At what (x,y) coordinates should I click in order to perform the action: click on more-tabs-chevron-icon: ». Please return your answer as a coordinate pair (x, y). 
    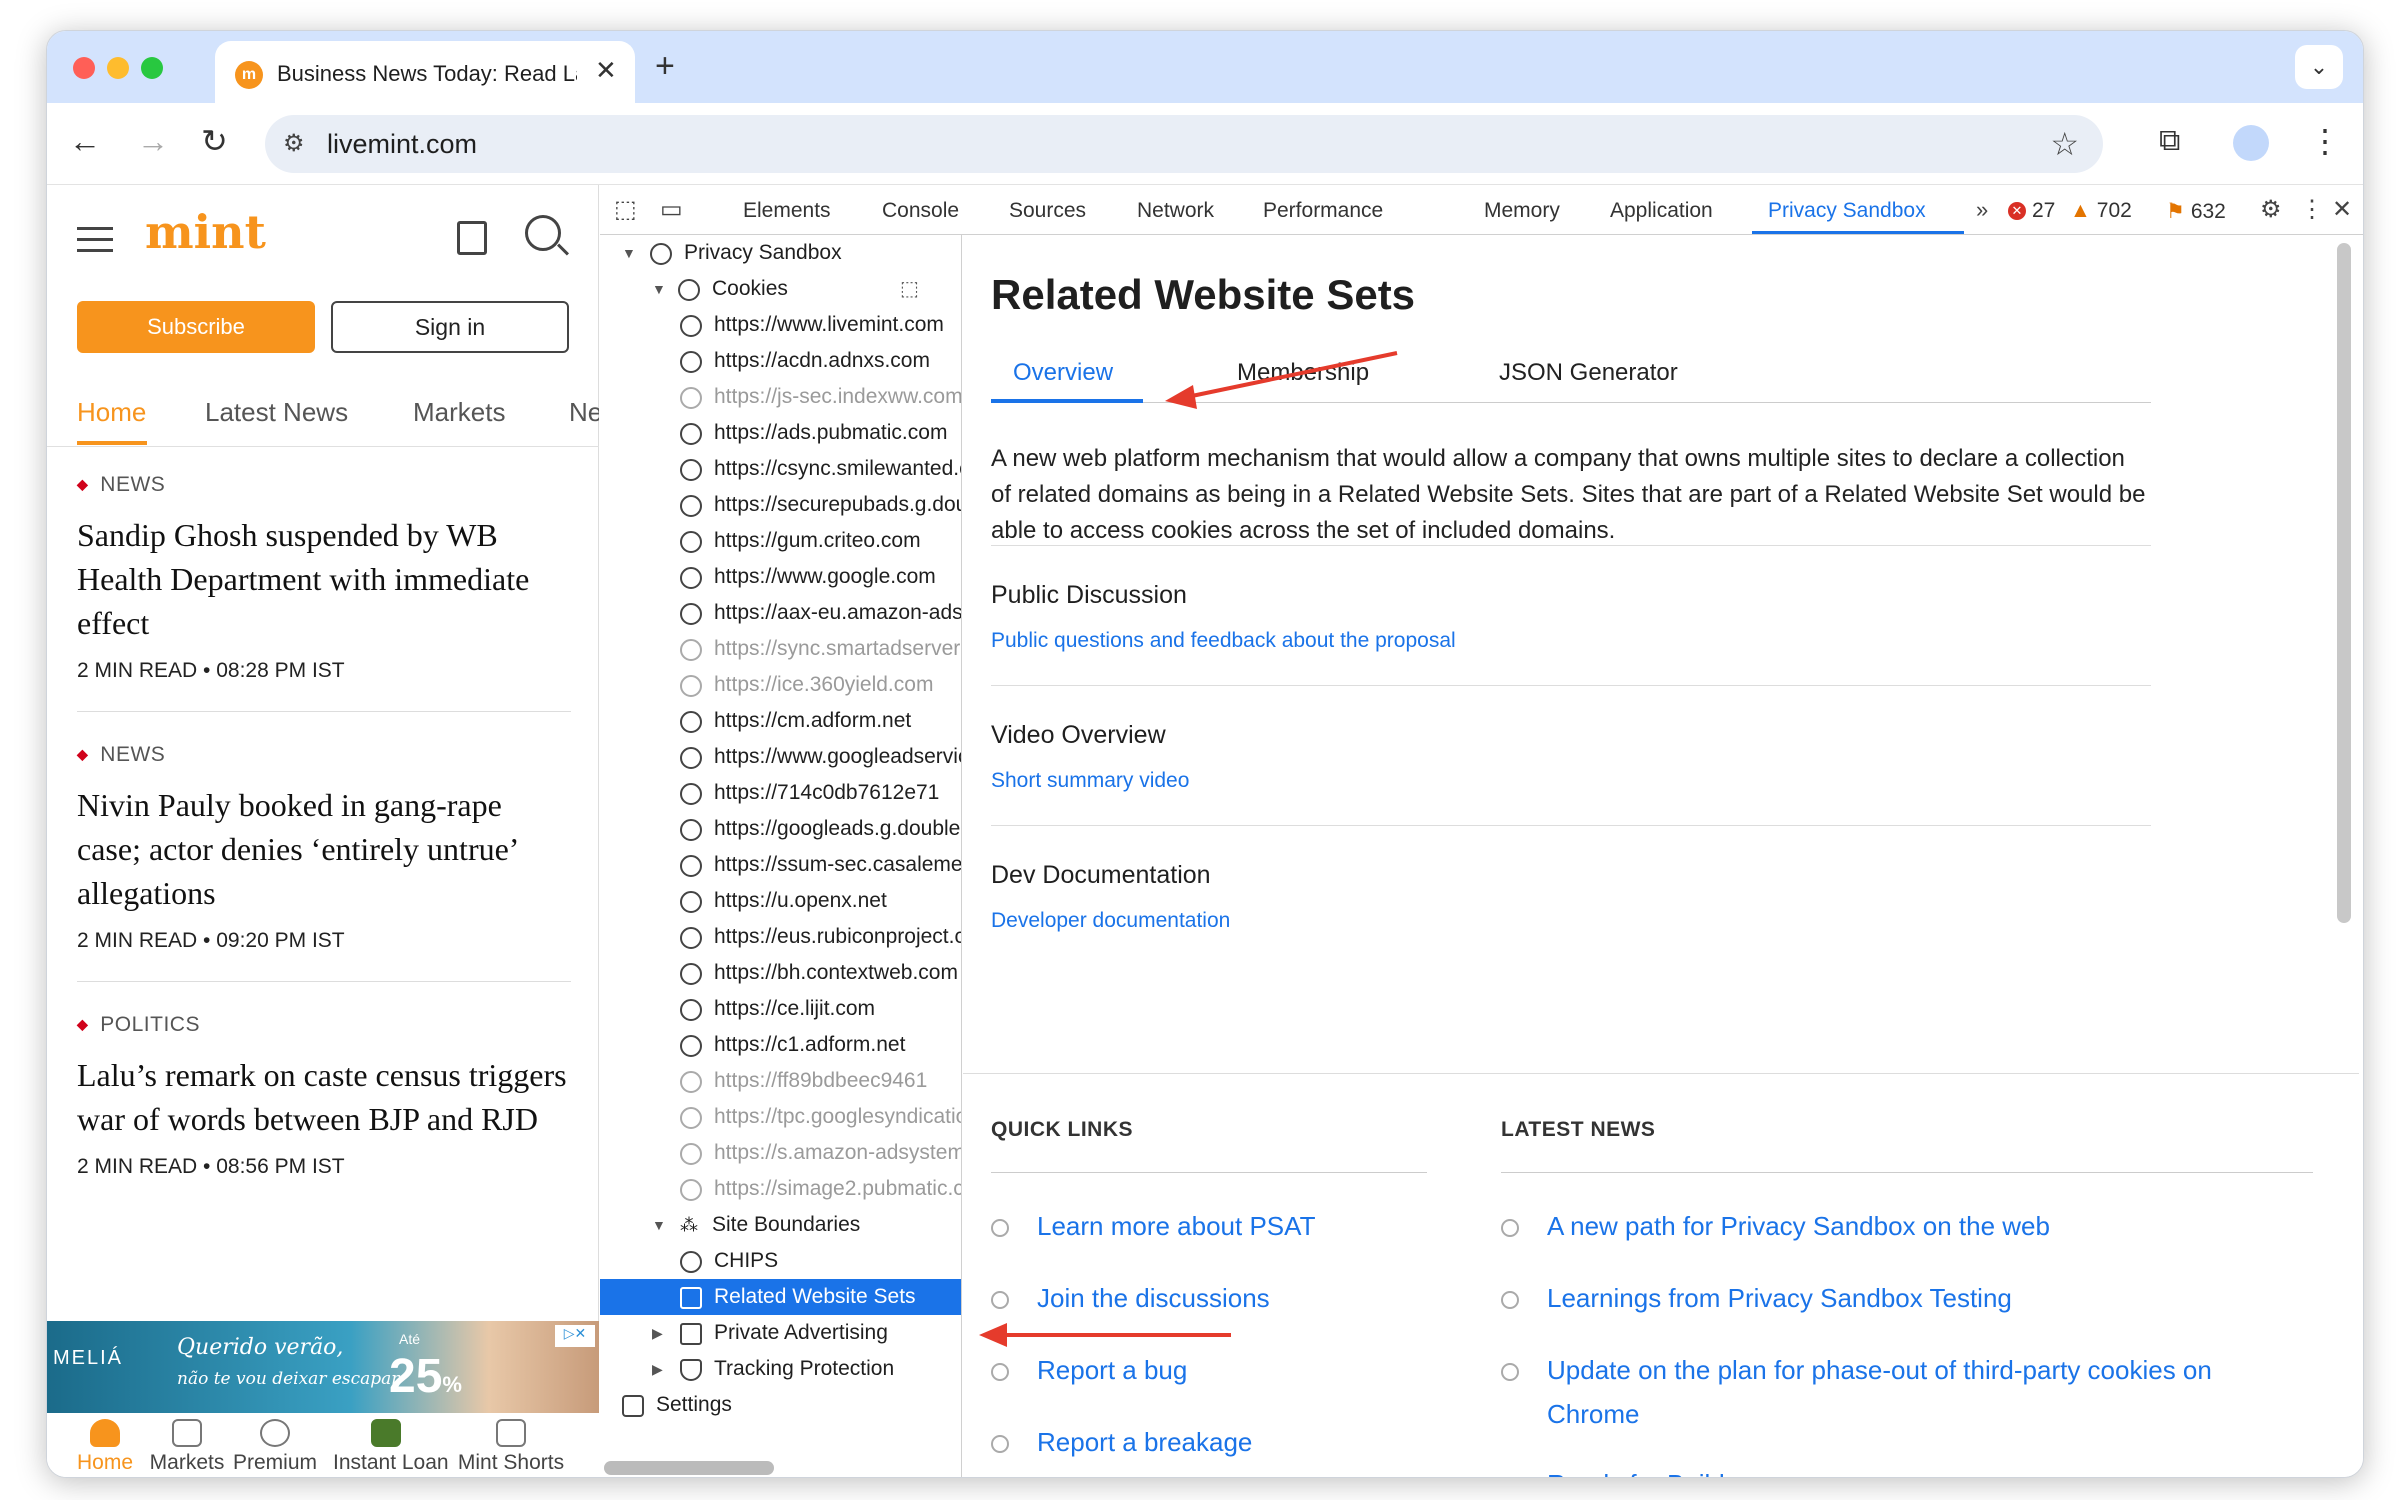
    Looking at the image, I should click on (1982, 210).